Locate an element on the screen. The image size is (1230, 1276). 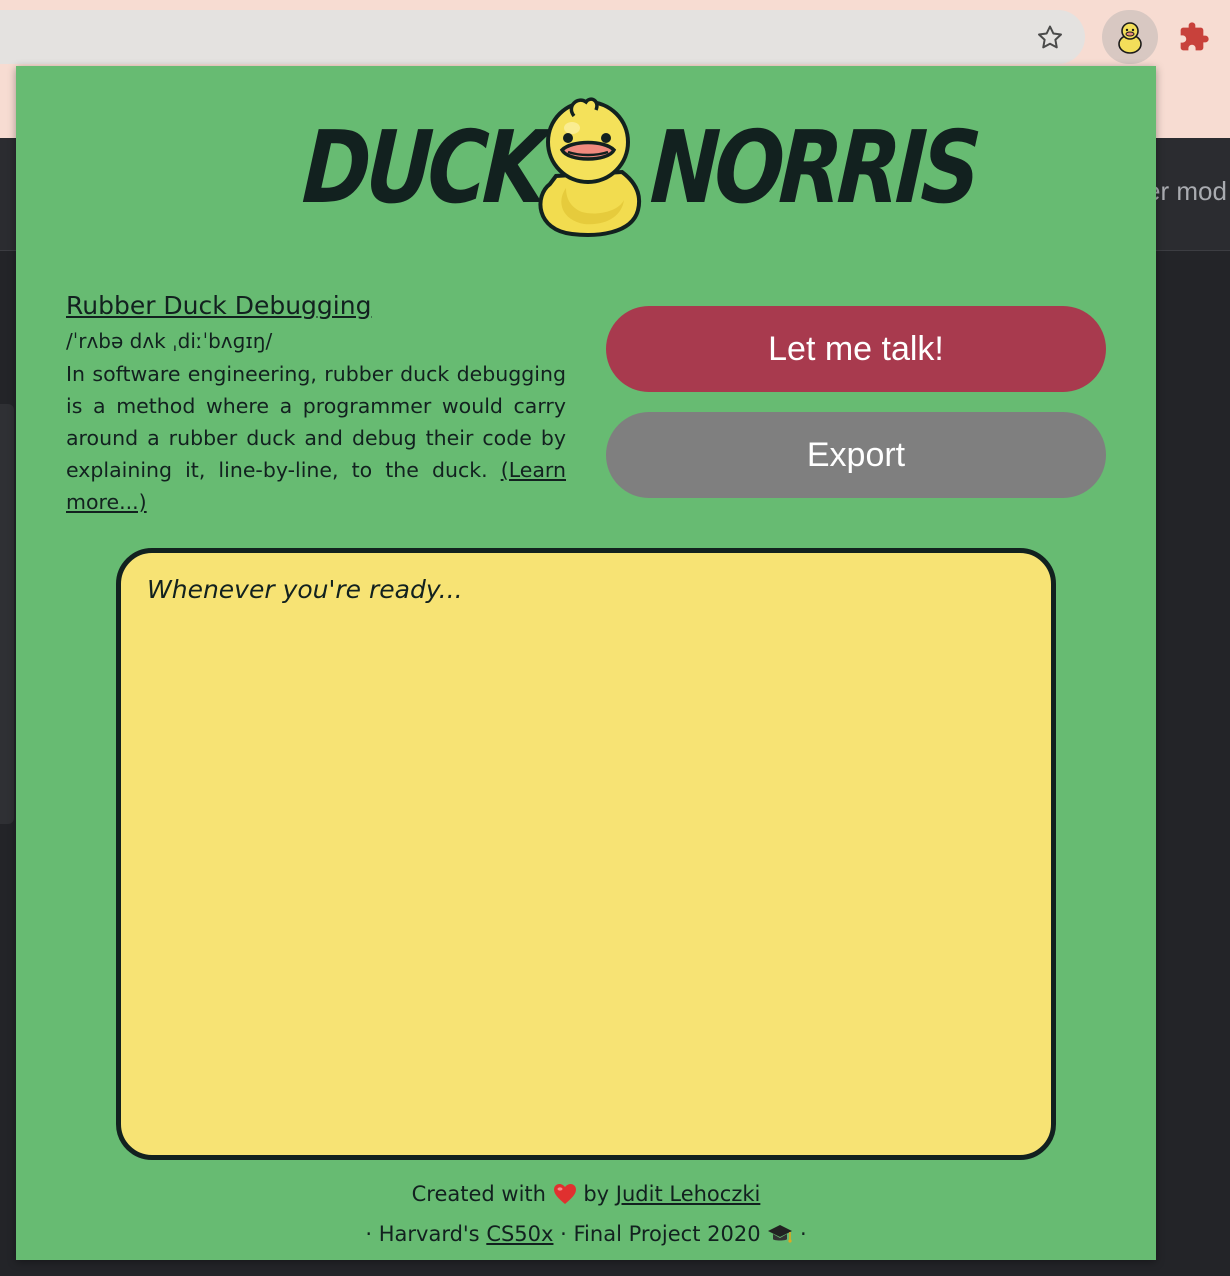
app-logo: DUCK NORRIS is located at coordinates (639, 167).